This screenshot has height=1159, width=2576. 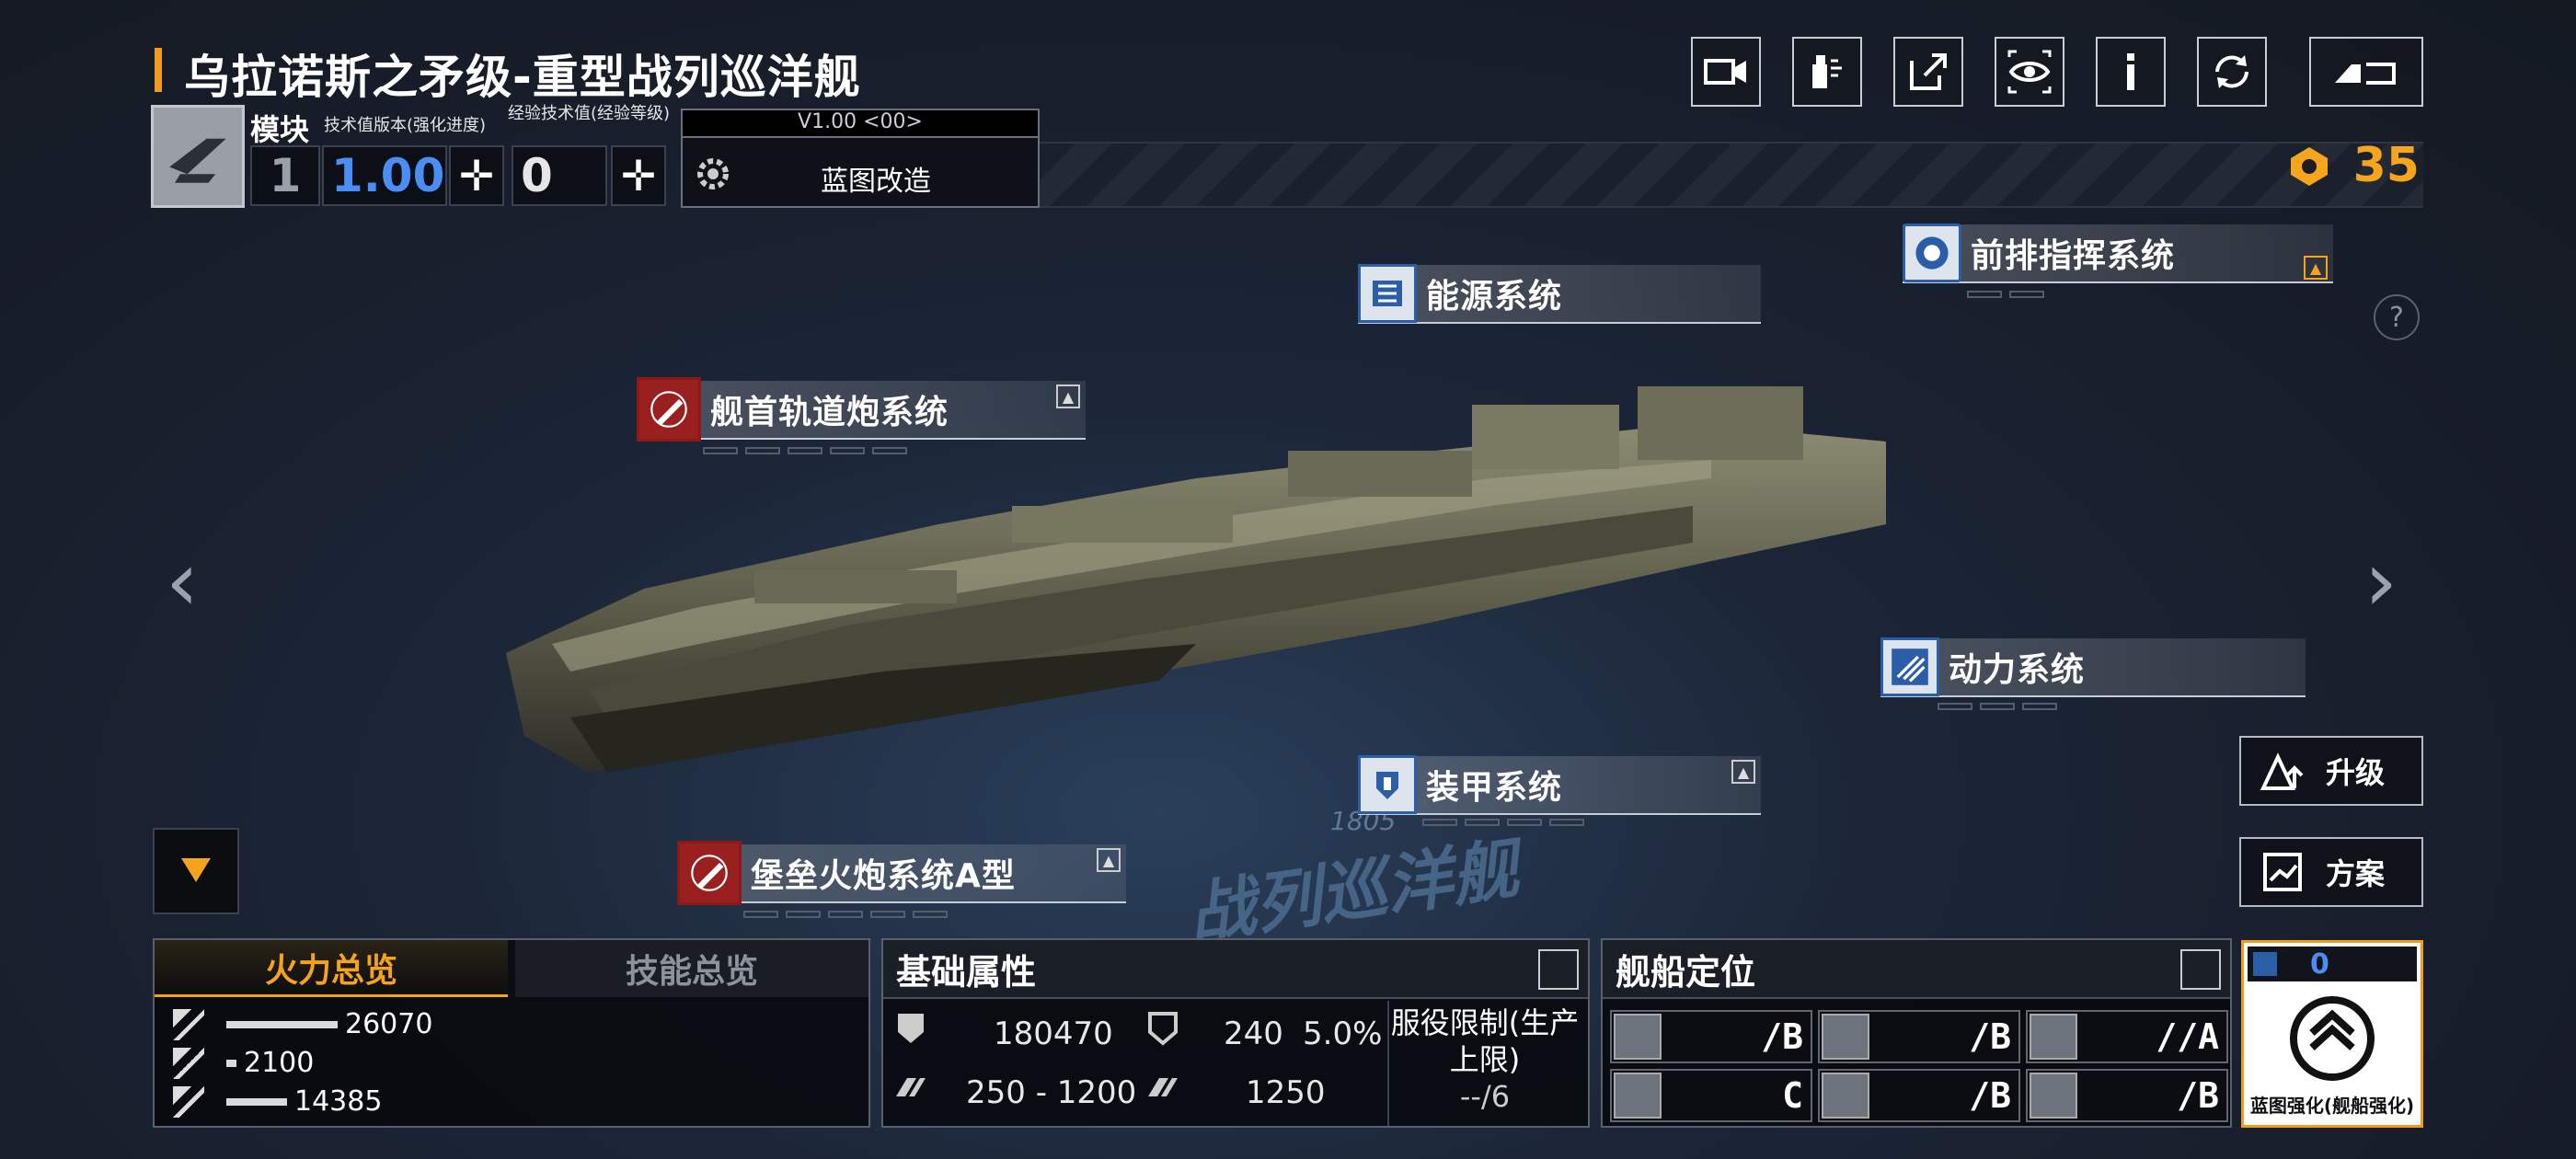 What do you see at coordinates (1387, 784) in the screenshot?
I see `armor-system-icon` at bounding box center [1387, 784].